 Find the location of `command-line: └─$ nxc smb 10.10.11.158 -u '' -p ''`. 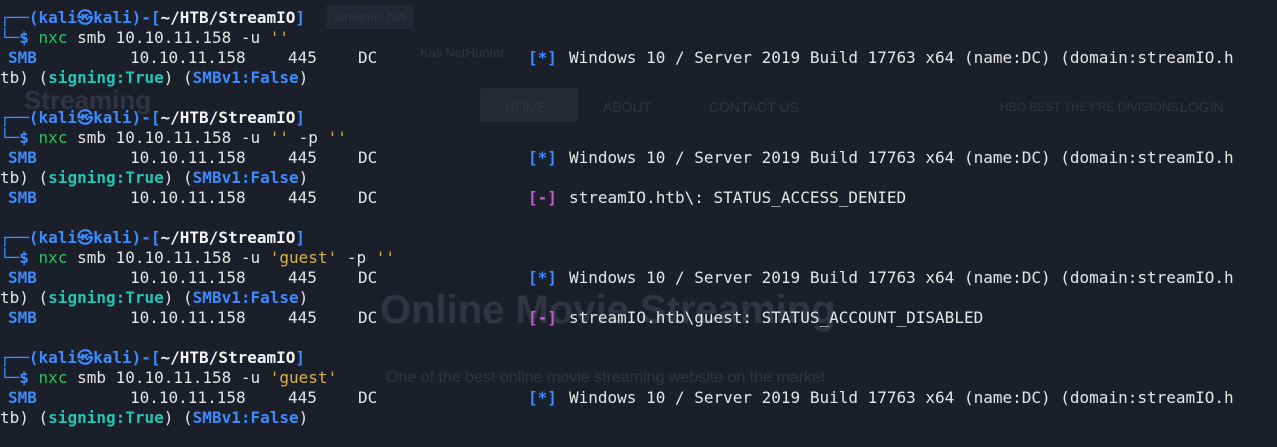

command-line: └─$ nxc smb 10.10.11.158 -u '' -p '' is located at coordinates (638, 138).